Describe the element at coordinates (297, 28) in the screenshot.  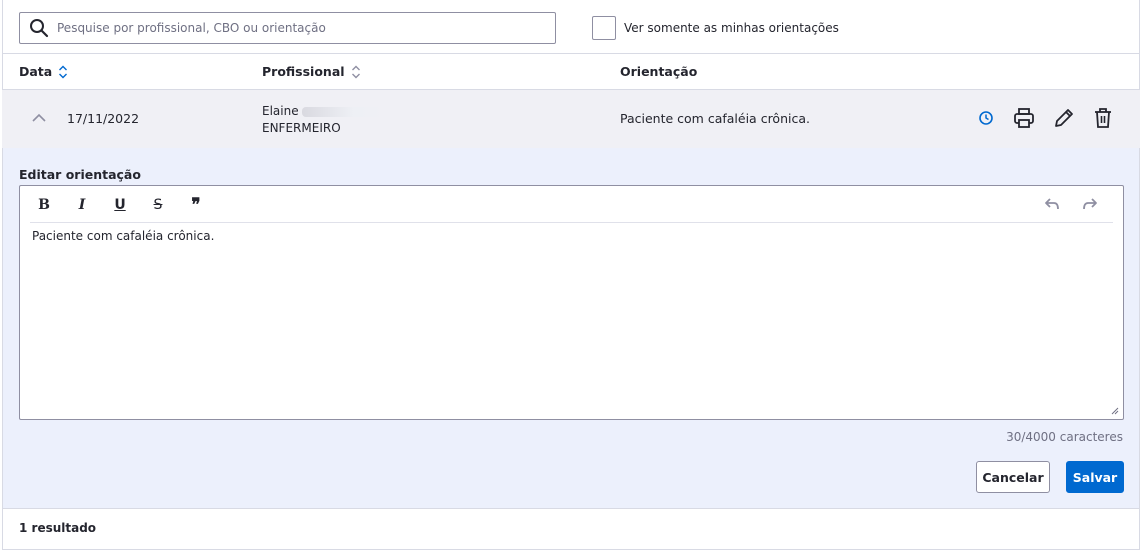
I see `search-input` at that location.